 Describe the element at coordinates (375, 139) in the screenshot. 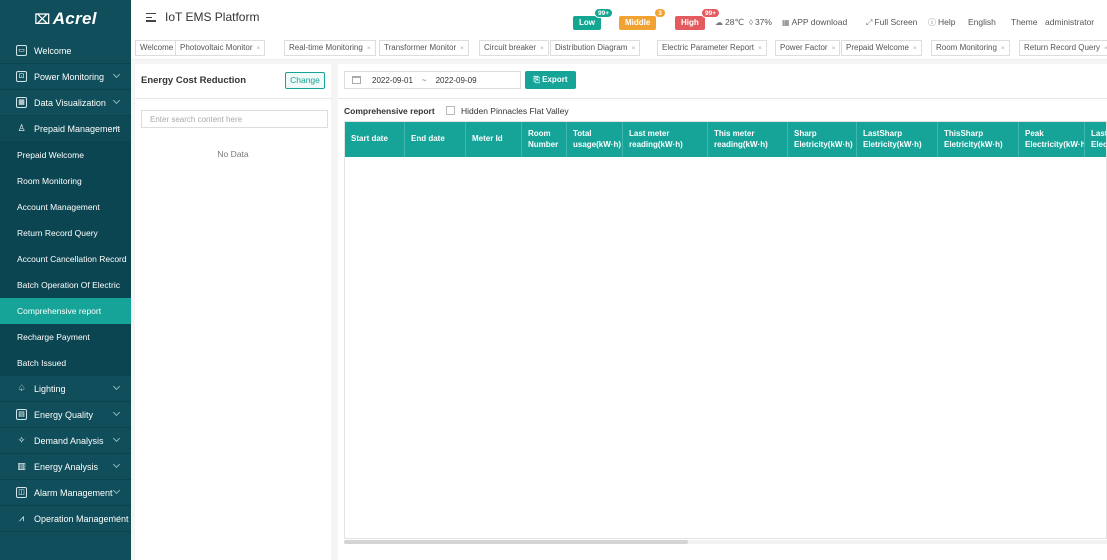

I see `column-header: Start date` at that location.